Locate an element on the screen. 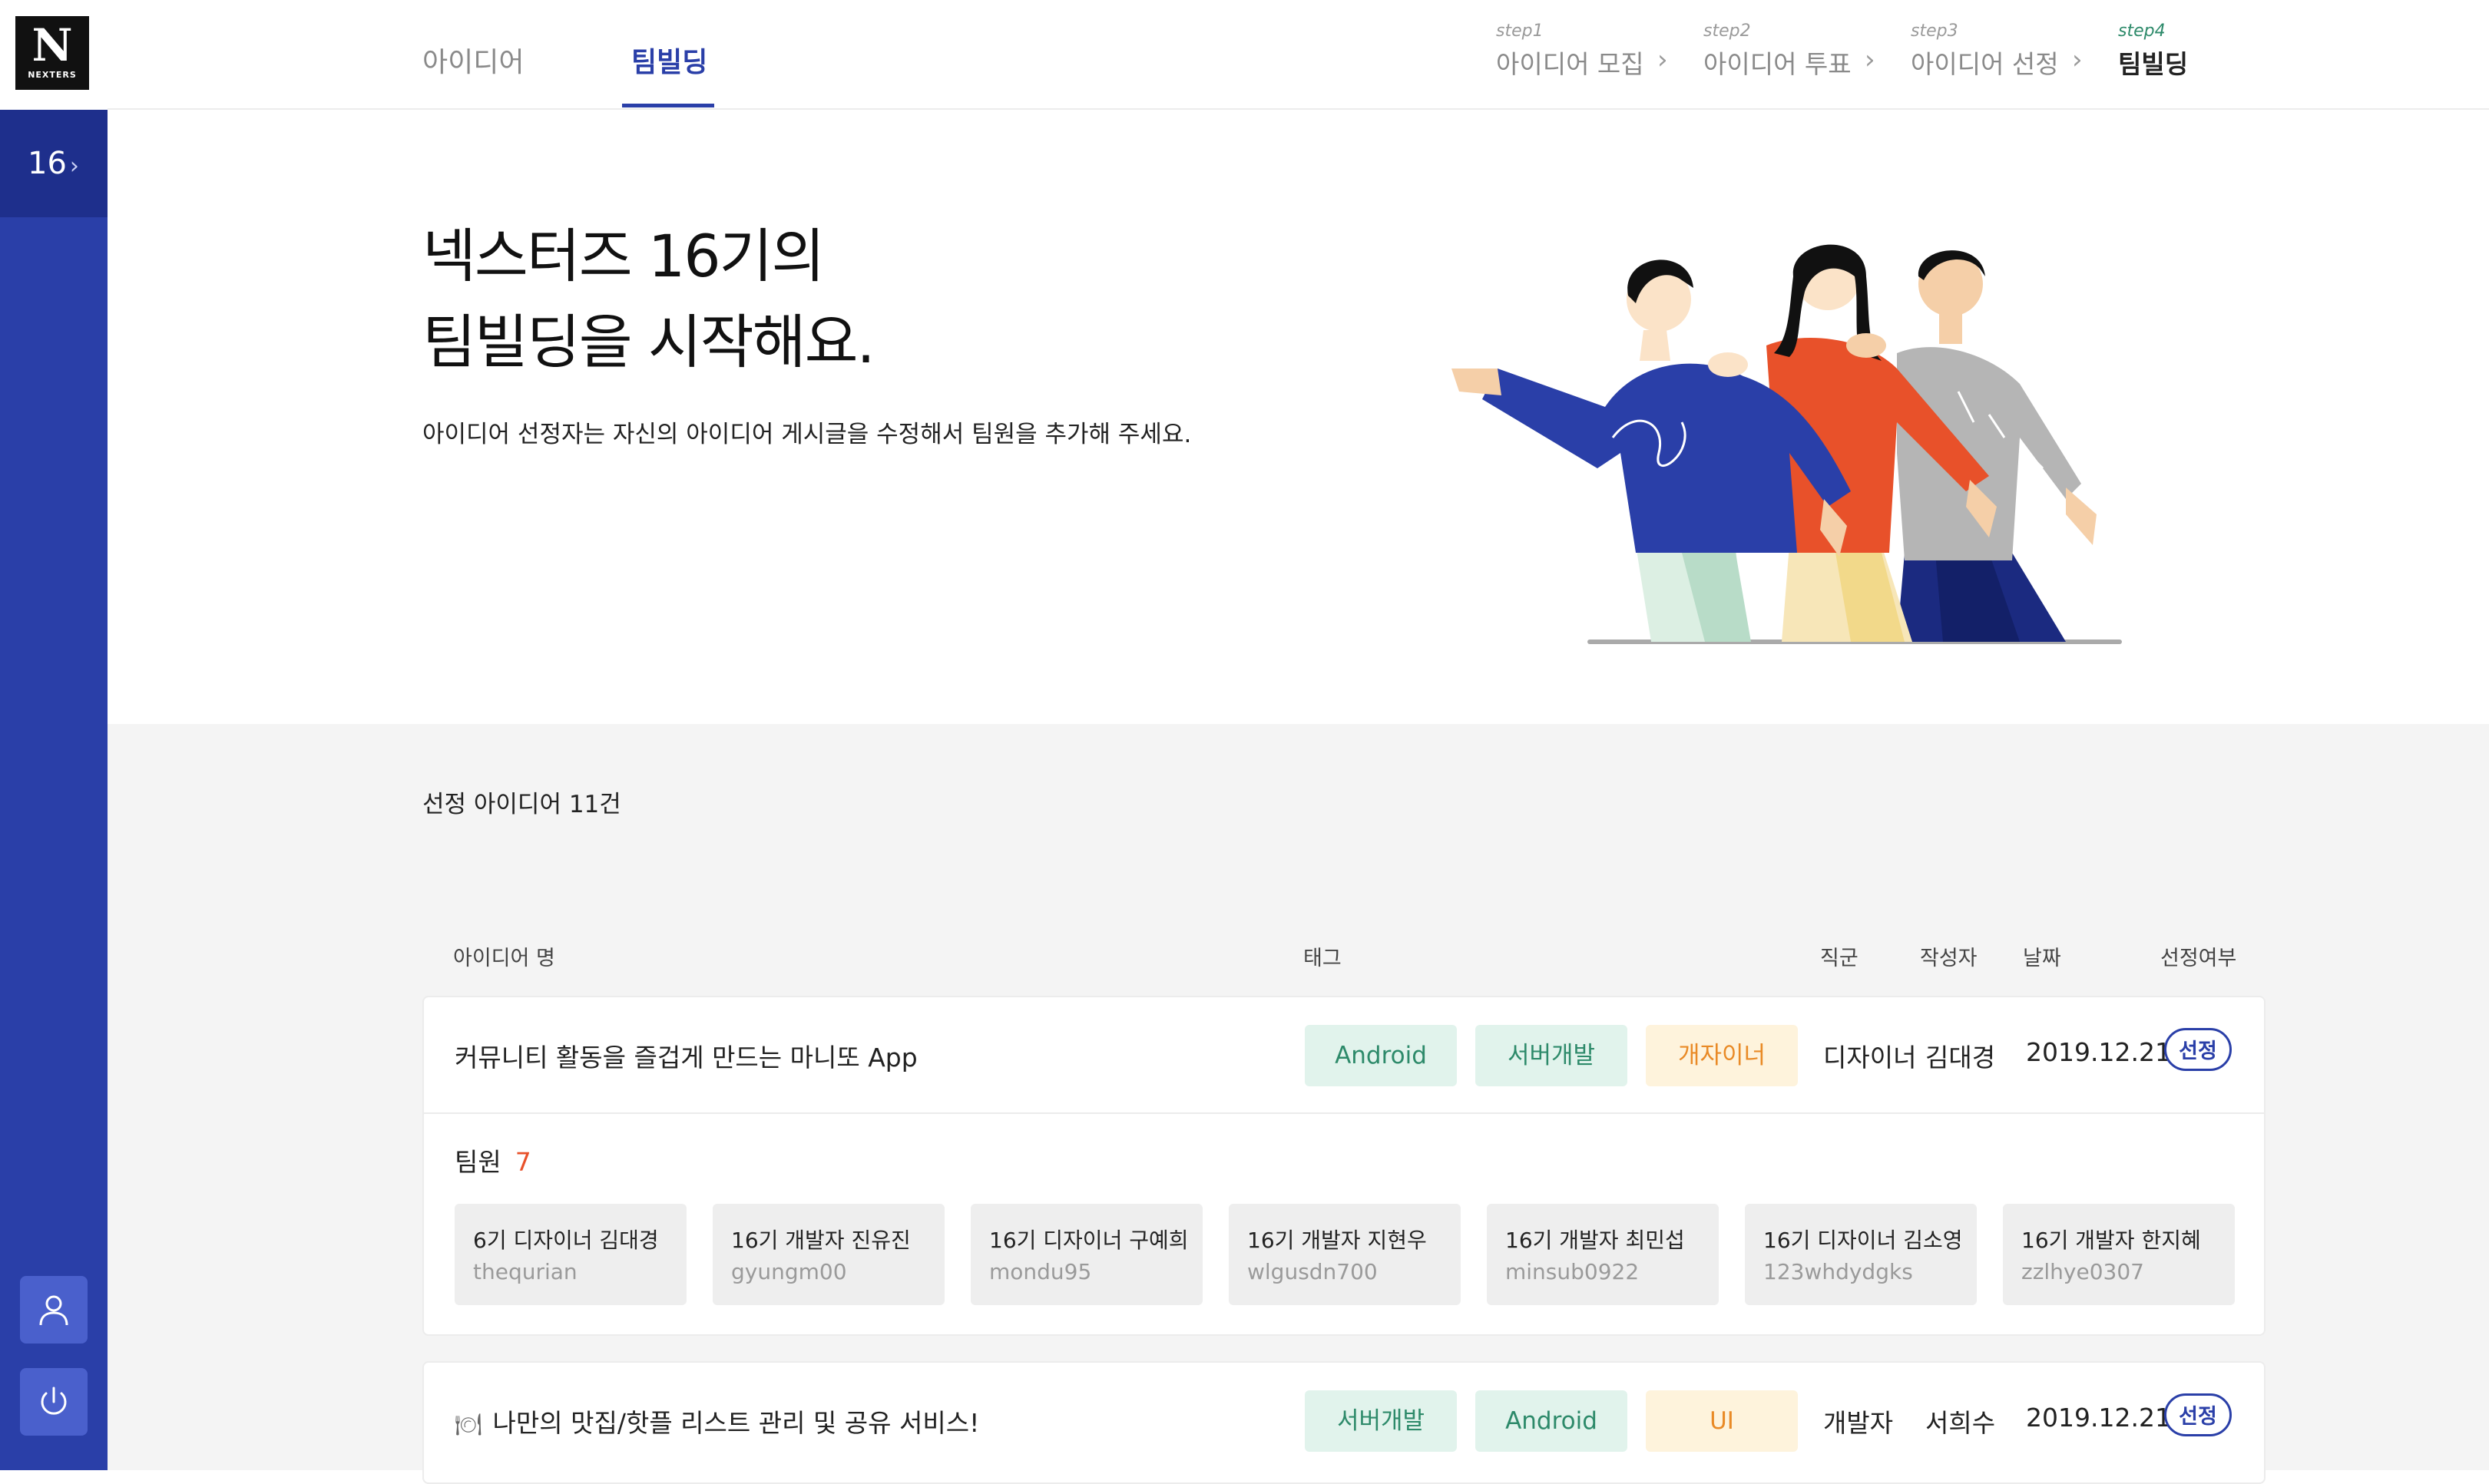 The image size is (2489, 1484). member-id: 123whdydgks is located at coordinates (1838, 1271).